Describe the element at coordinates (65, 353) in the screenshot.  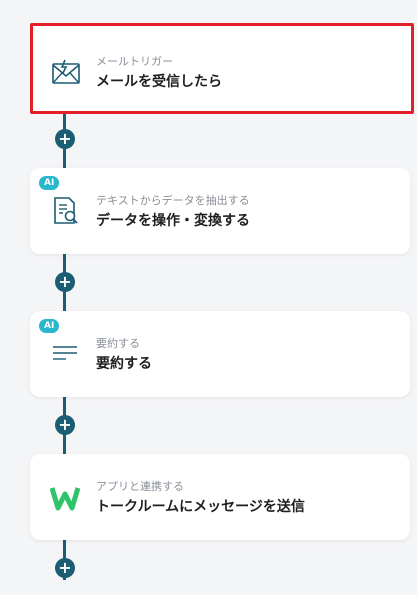
I see `summarize-lines-icon` at that location.